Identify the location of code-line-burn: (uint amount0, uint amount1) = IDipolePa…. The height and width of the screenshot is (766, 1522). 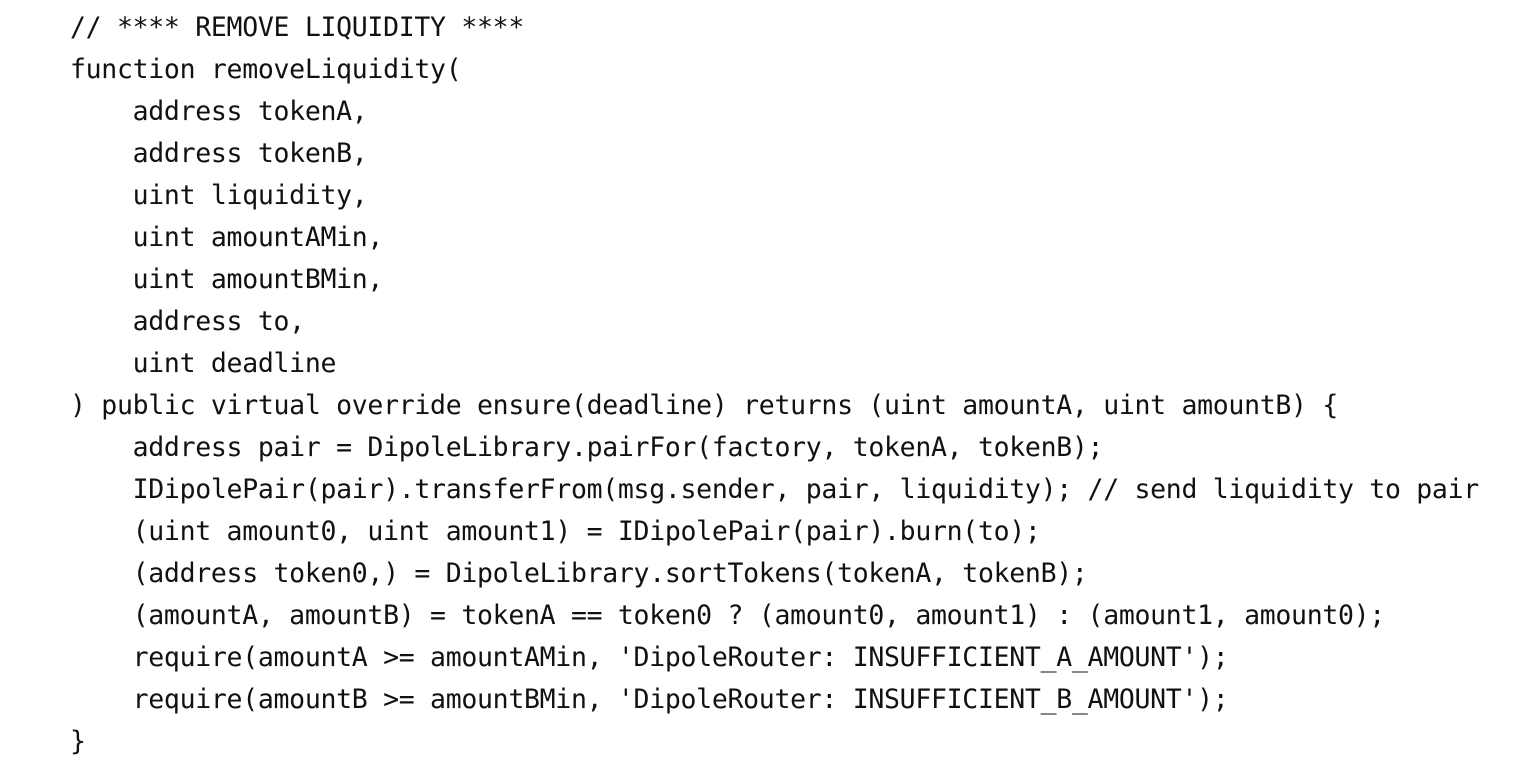
(555, 531).